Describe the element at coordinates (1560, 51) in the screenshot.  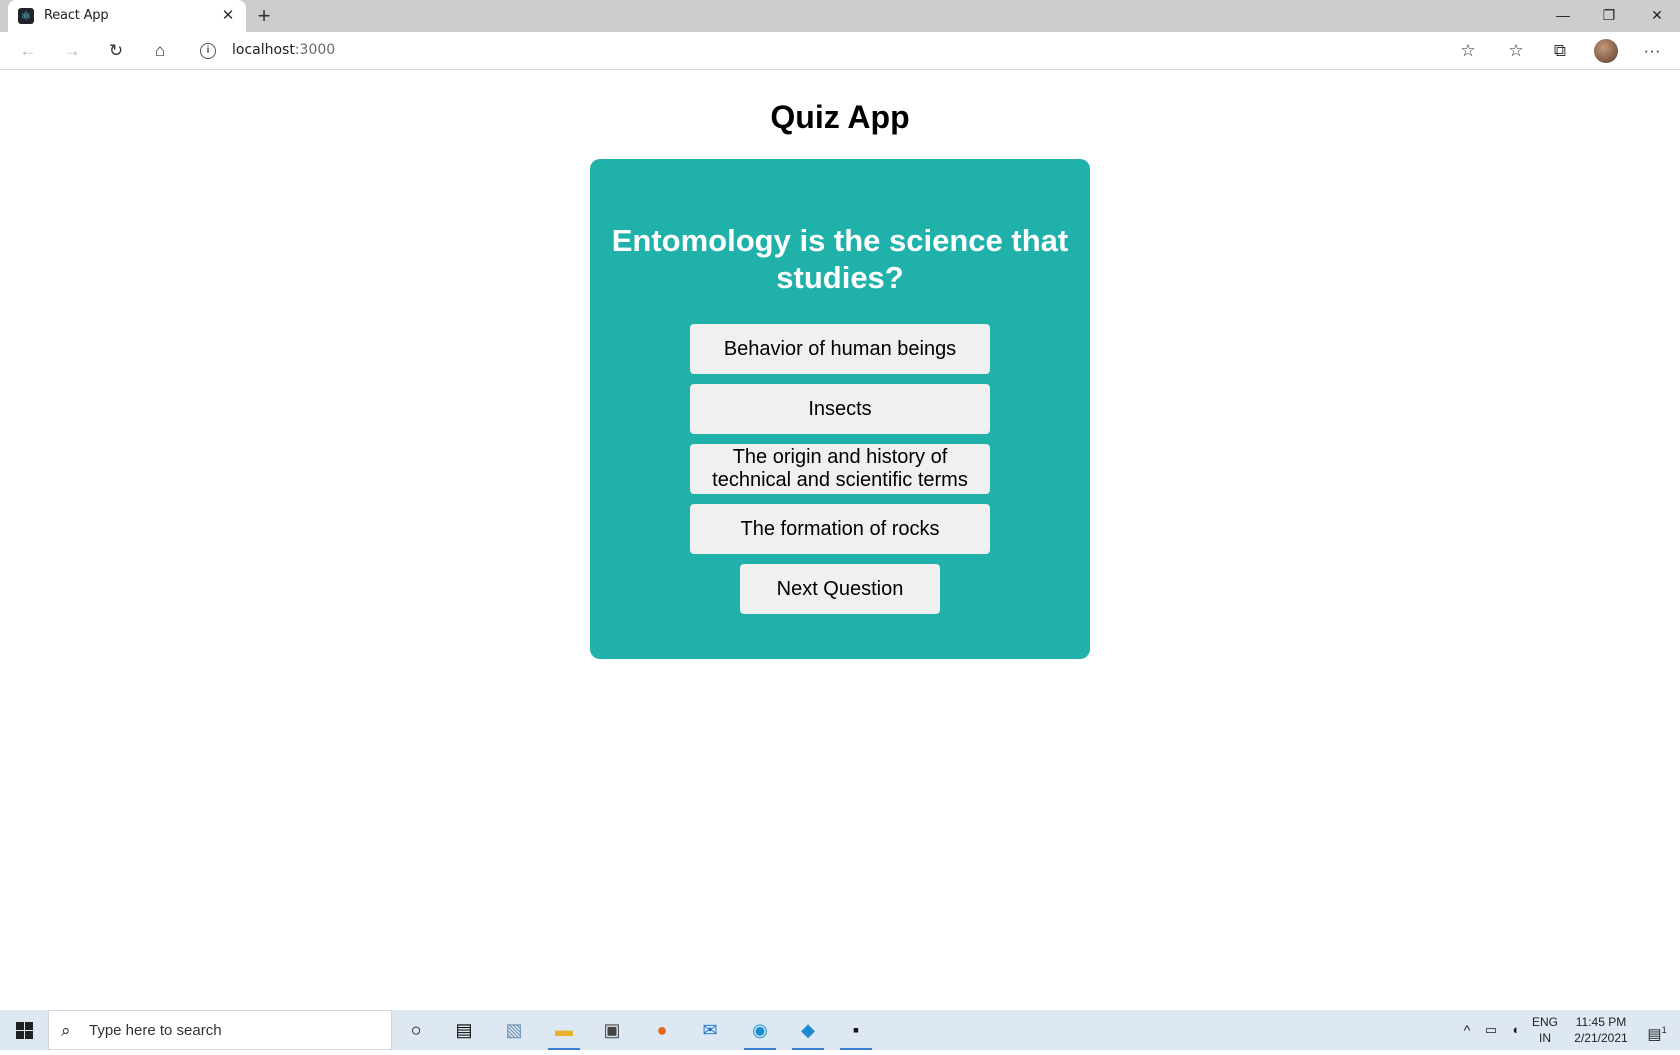
I see `collections-icon: ⧉` at that location.